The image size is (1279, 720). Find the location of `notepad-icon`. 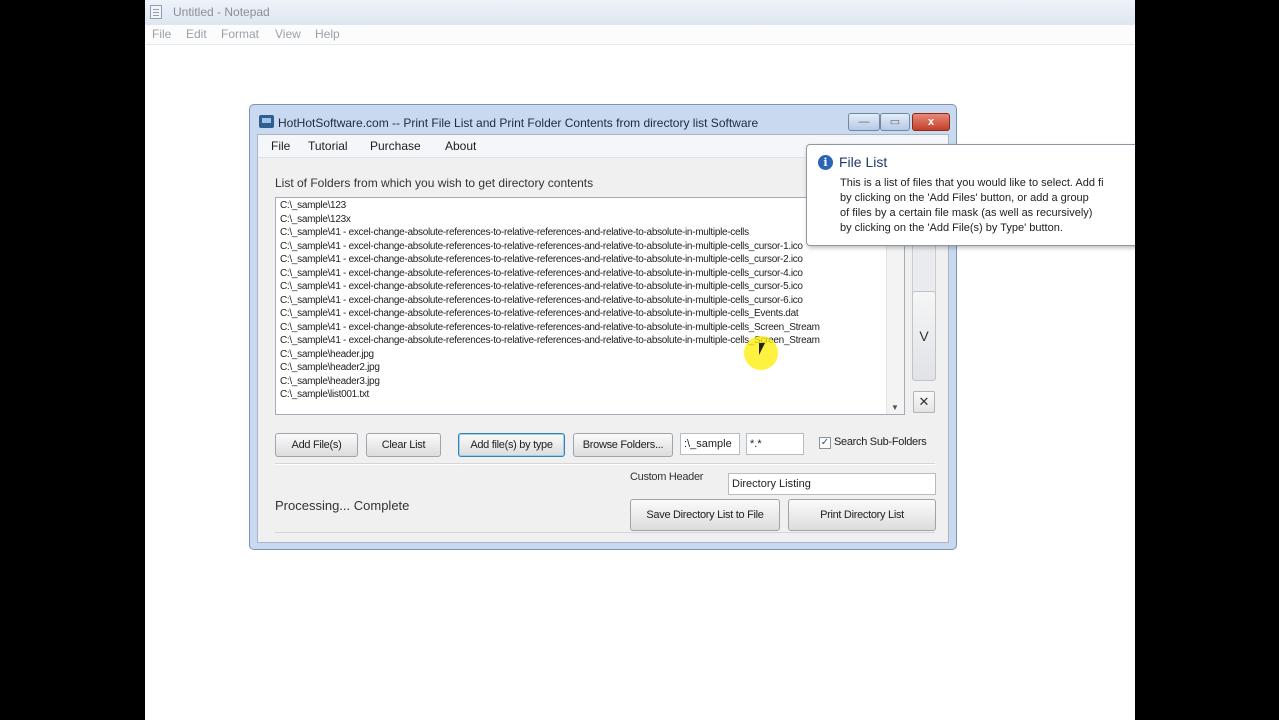

notepad-icon is located at coordinates (156, 12).